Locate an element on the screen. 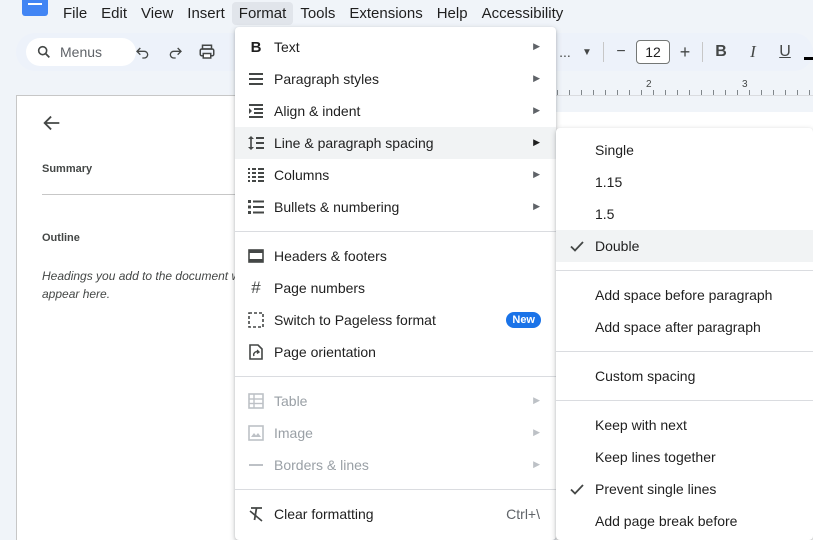  keep-lines-together: Keep lines together is located at coordinates (684, 457).